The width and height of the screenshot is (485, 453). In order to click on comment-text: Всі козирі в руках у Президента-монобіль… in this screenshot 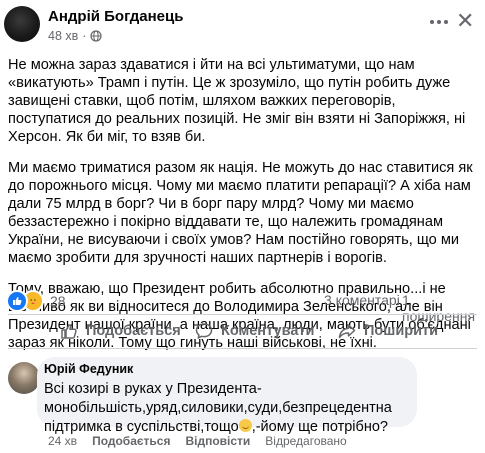, I will do `click(229, 408)`.